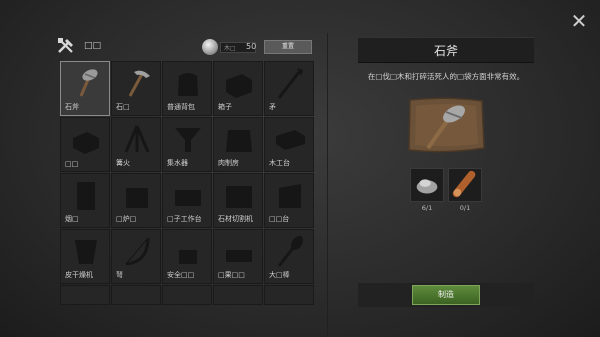 This screenshot has height=337, width=600. I want to click on crafting-title: □□, so click(93, 46).